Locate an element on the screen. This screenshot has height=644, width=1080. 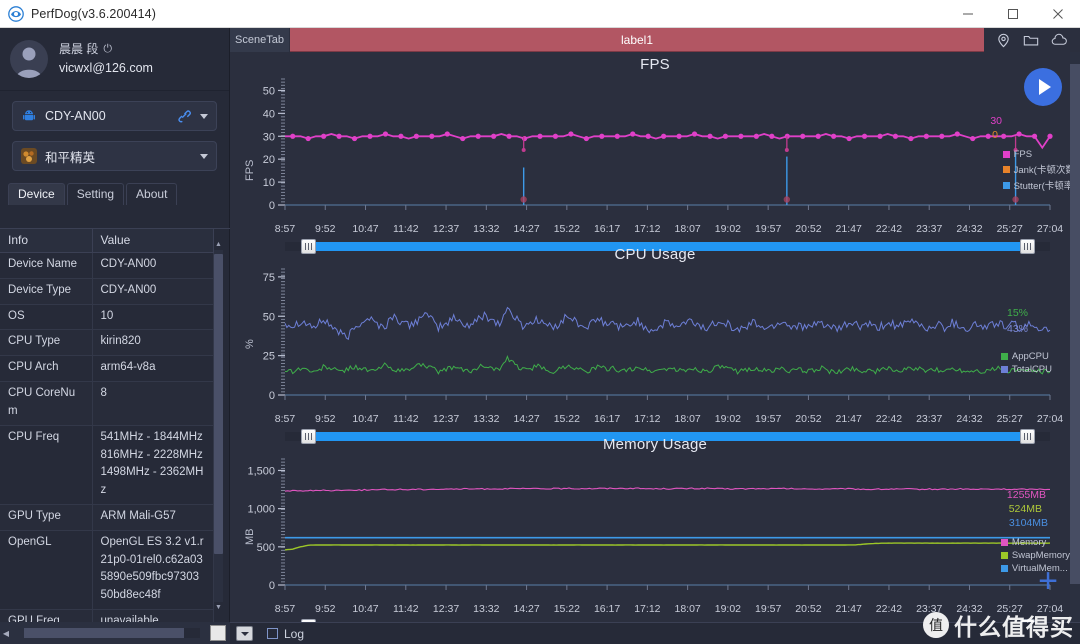
y-axis-label-memory: MB is located at coordinates (250, 537).